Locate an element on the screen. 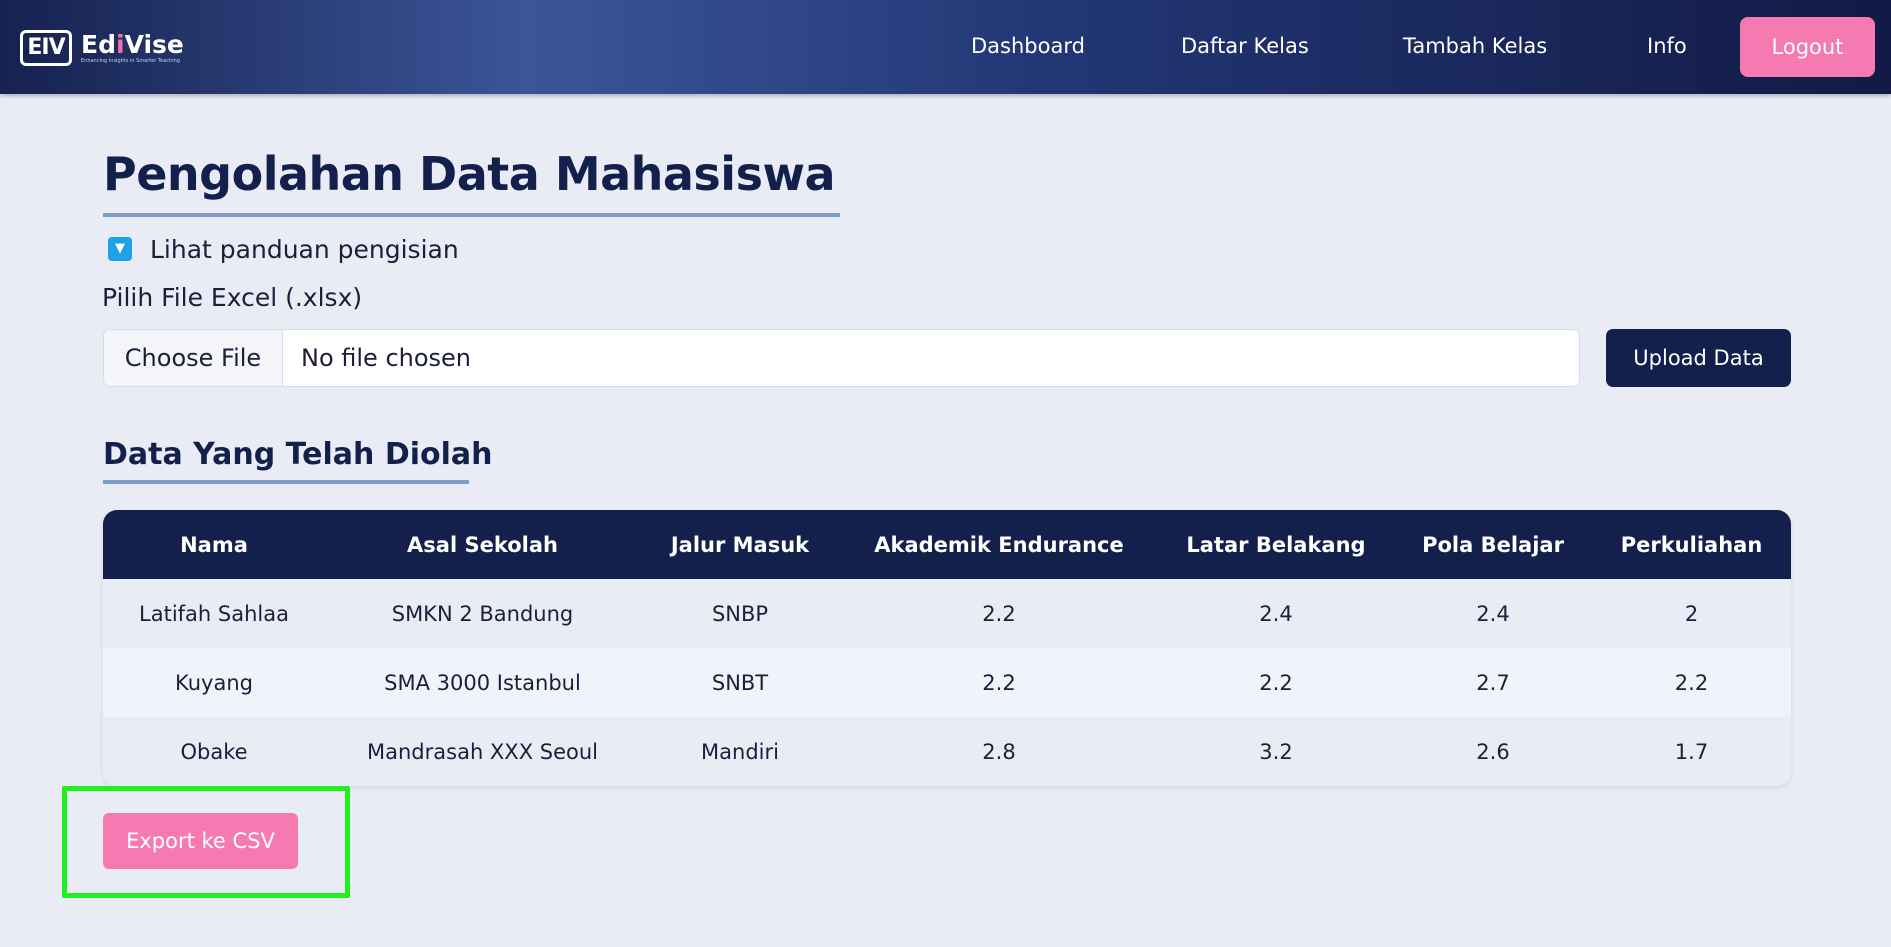  table-cell: 1.7 is located at coordinates (1691, 751).